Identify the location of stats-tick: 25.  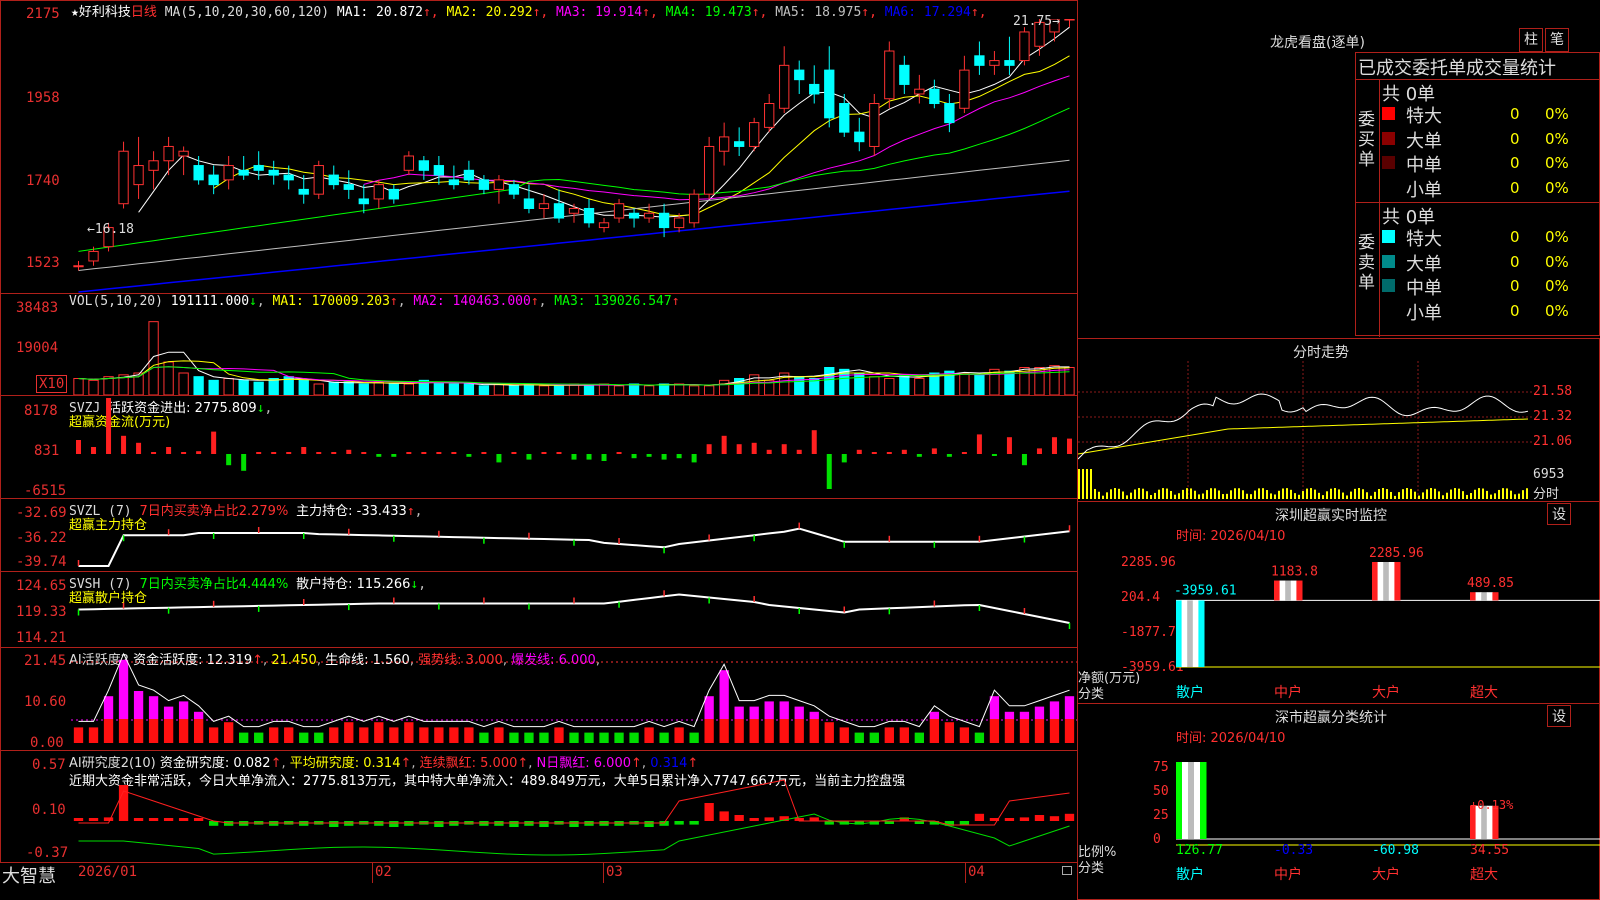
(1161, 815).